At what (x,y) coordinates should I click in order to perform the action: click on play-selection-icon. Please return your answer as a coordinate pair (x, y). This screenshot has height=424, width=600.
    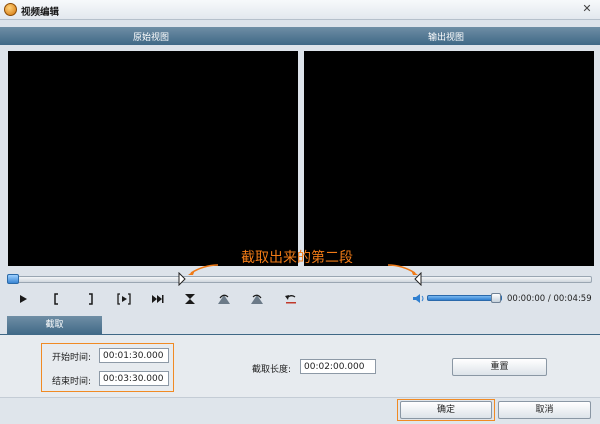
    Looking at the image, I should click on (124, 299).